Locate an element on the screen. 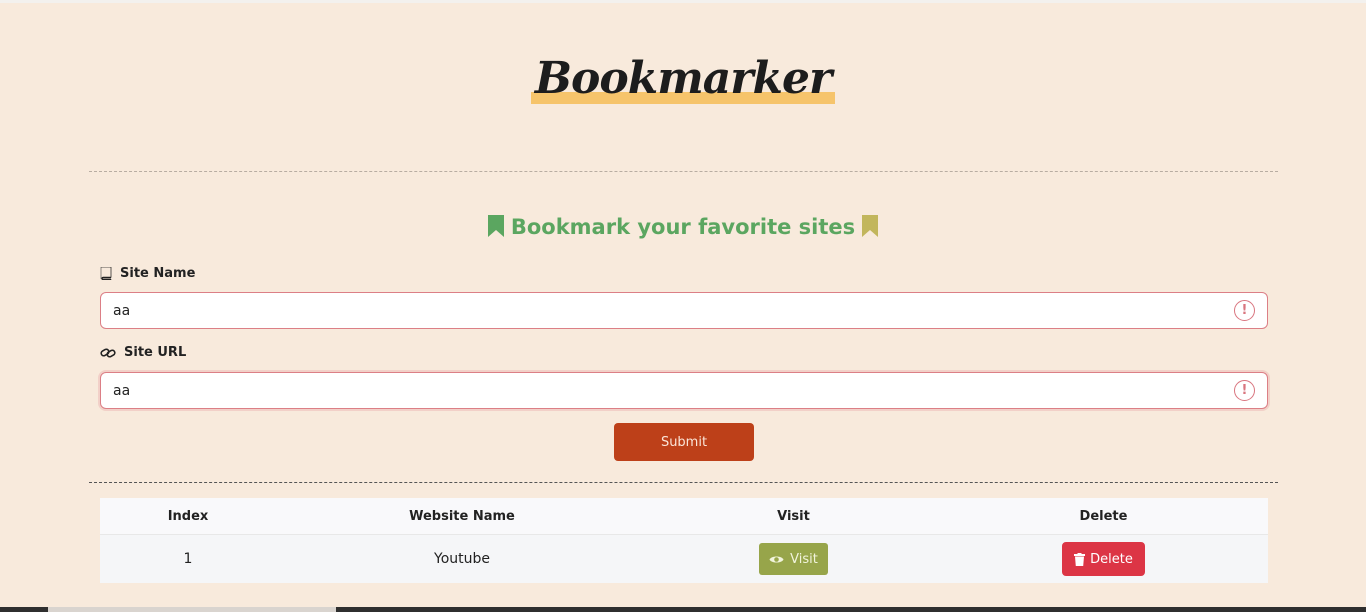 The width and height of the screenshot is (1366, 612). header-visit: Visit is located at coordinates (793, 516).